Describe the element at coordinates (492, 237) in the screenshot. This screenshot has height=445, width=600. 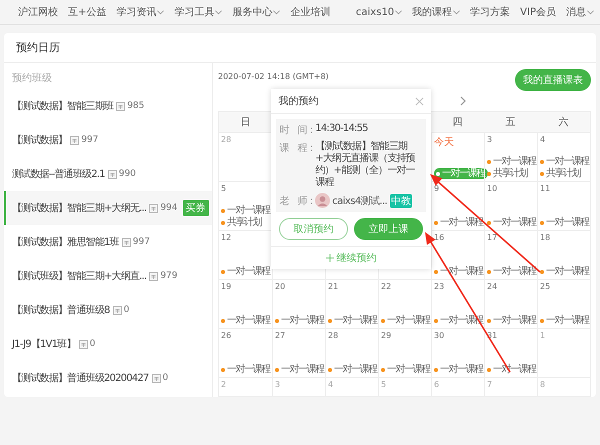
I see `day-number: 17` at that location.